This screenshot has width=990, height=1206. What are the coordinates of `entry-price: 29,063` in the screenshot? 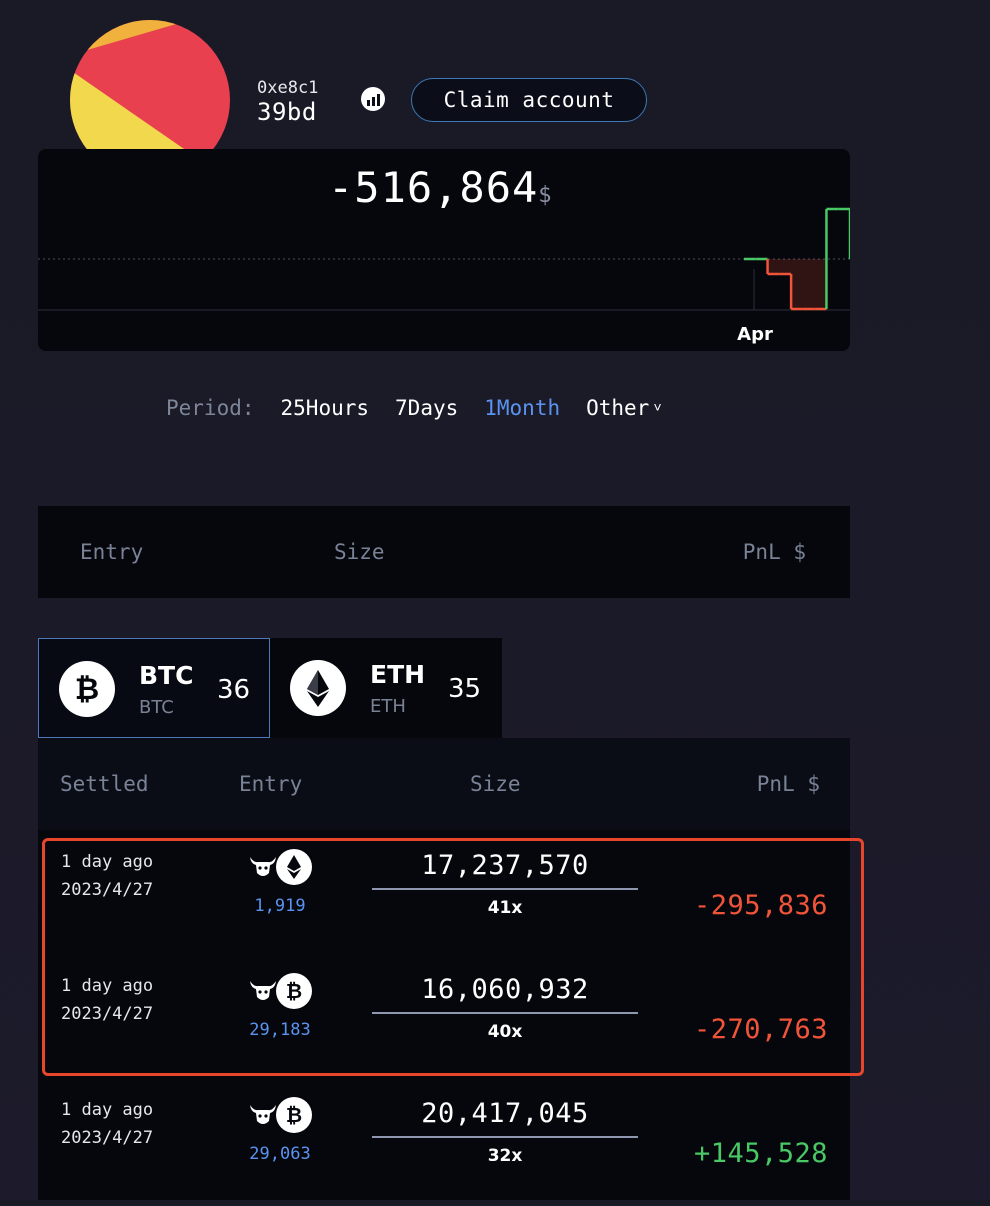 It's located at (280, 1154).